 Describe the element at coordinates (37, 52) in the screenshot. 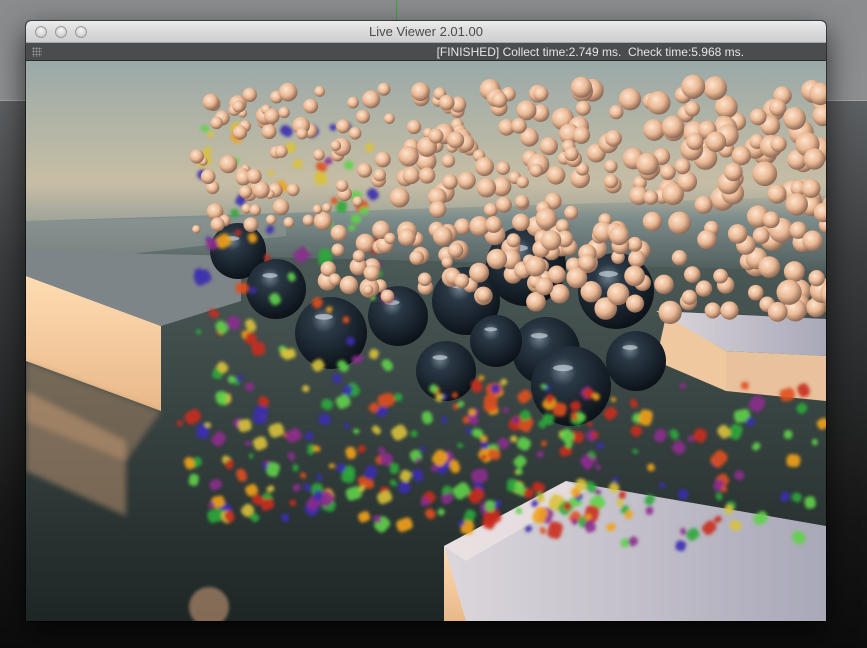

I see `grip-dots-icon` at that location.